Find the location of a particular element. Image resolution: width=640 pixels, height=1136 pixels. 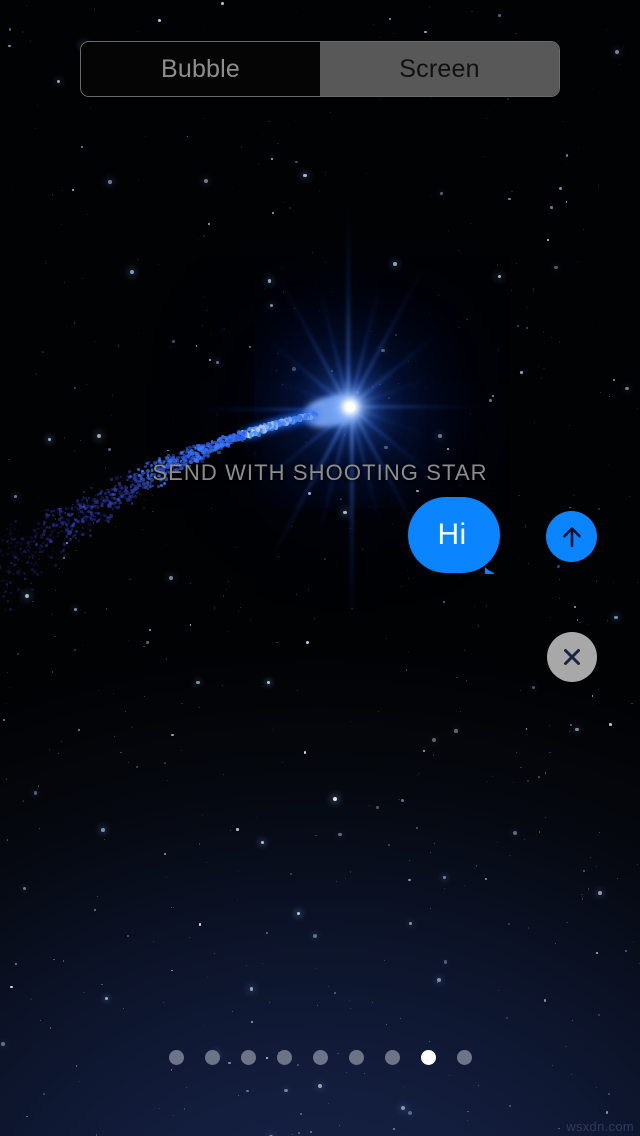

send-button is located at coordinates (571, 536).